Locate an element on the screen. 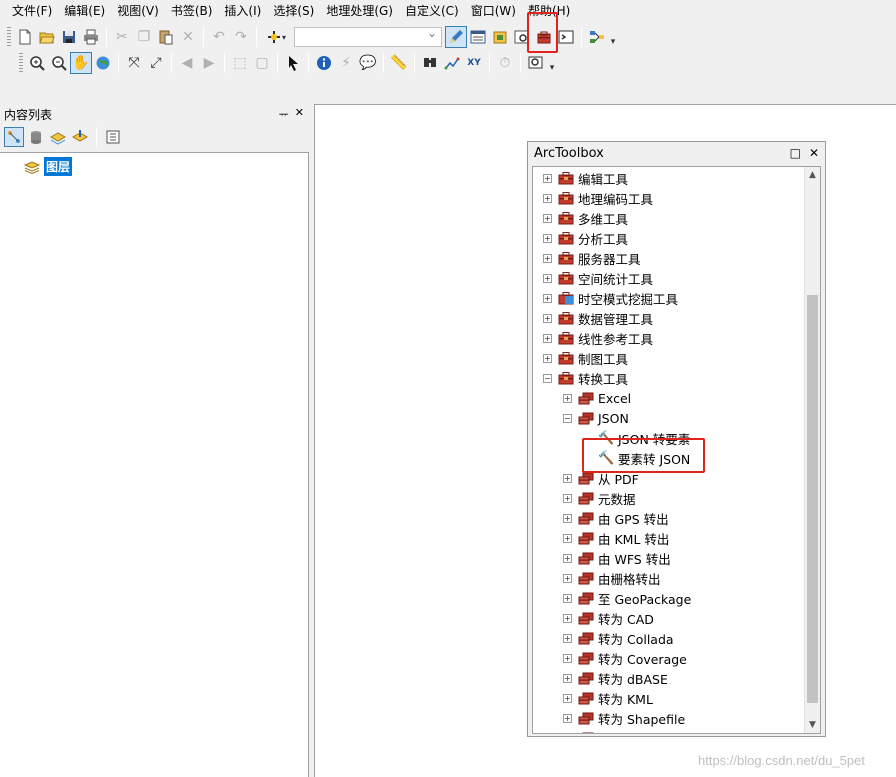 The height and width of the screenshot is (777, 896). scrollbar-thumb is located at coordinates (812, 499).